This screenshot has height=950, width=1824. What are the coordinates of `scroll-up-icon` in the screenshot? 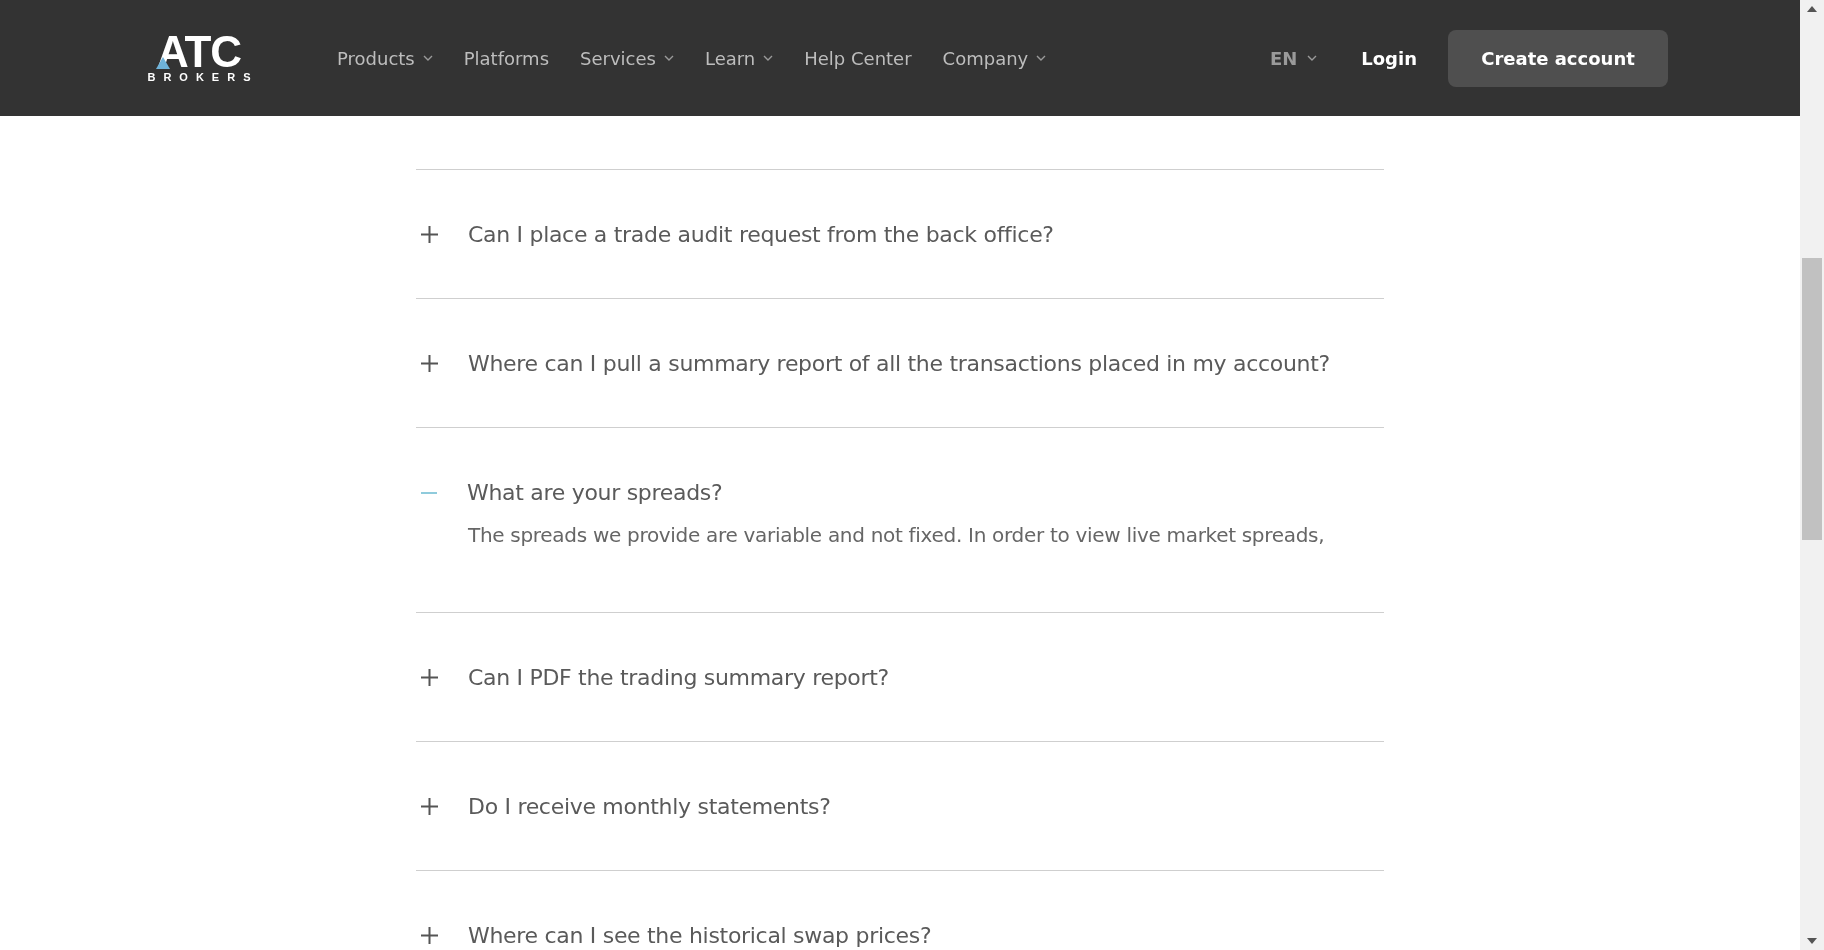 It's located at (1812, 9).